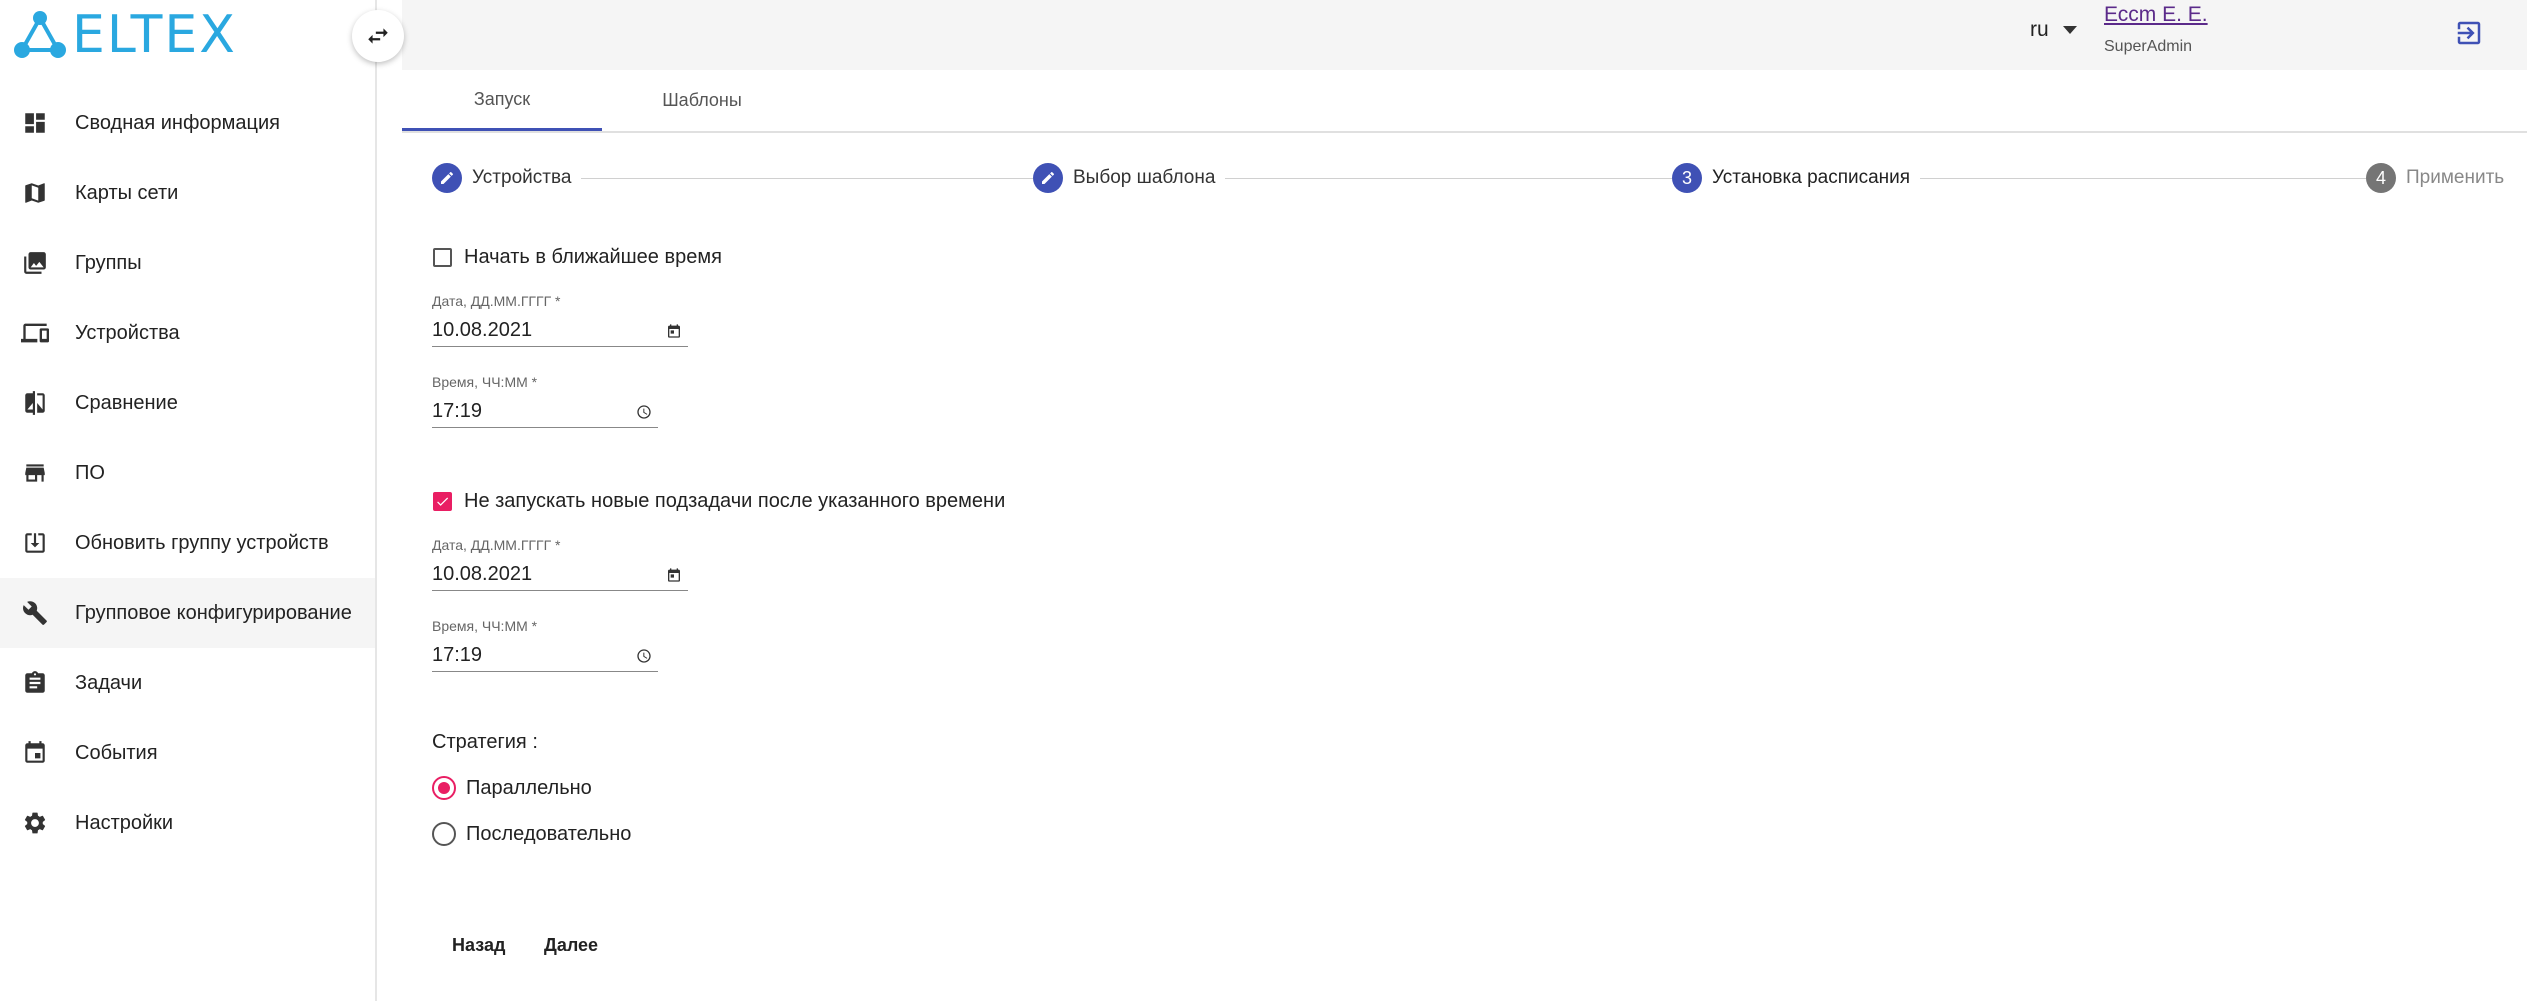 The width and height of the screenshot is (2527, 1001). What do you see at coordinates (90, 472) in the screenshot?
I see `sidebar-item-label: ПО` at bounding box center [90, 472].